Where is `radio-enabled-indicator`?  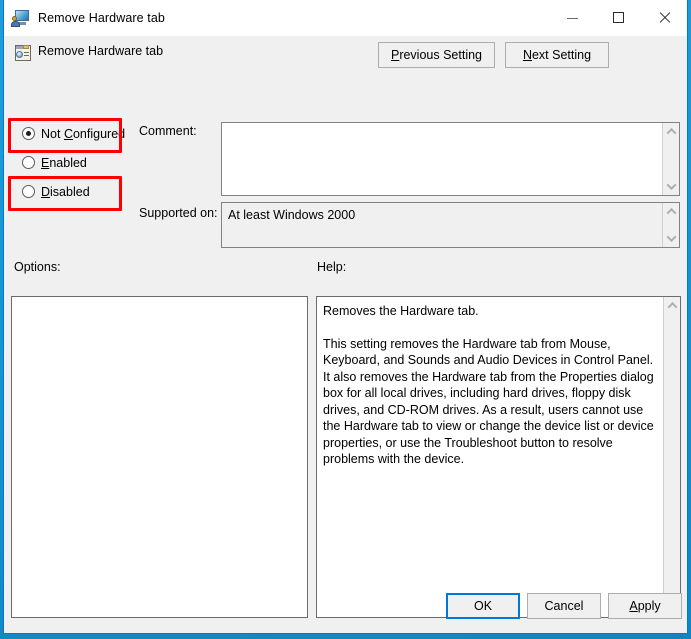
radio-enabled-indicator is located at coordinates (28, 162).